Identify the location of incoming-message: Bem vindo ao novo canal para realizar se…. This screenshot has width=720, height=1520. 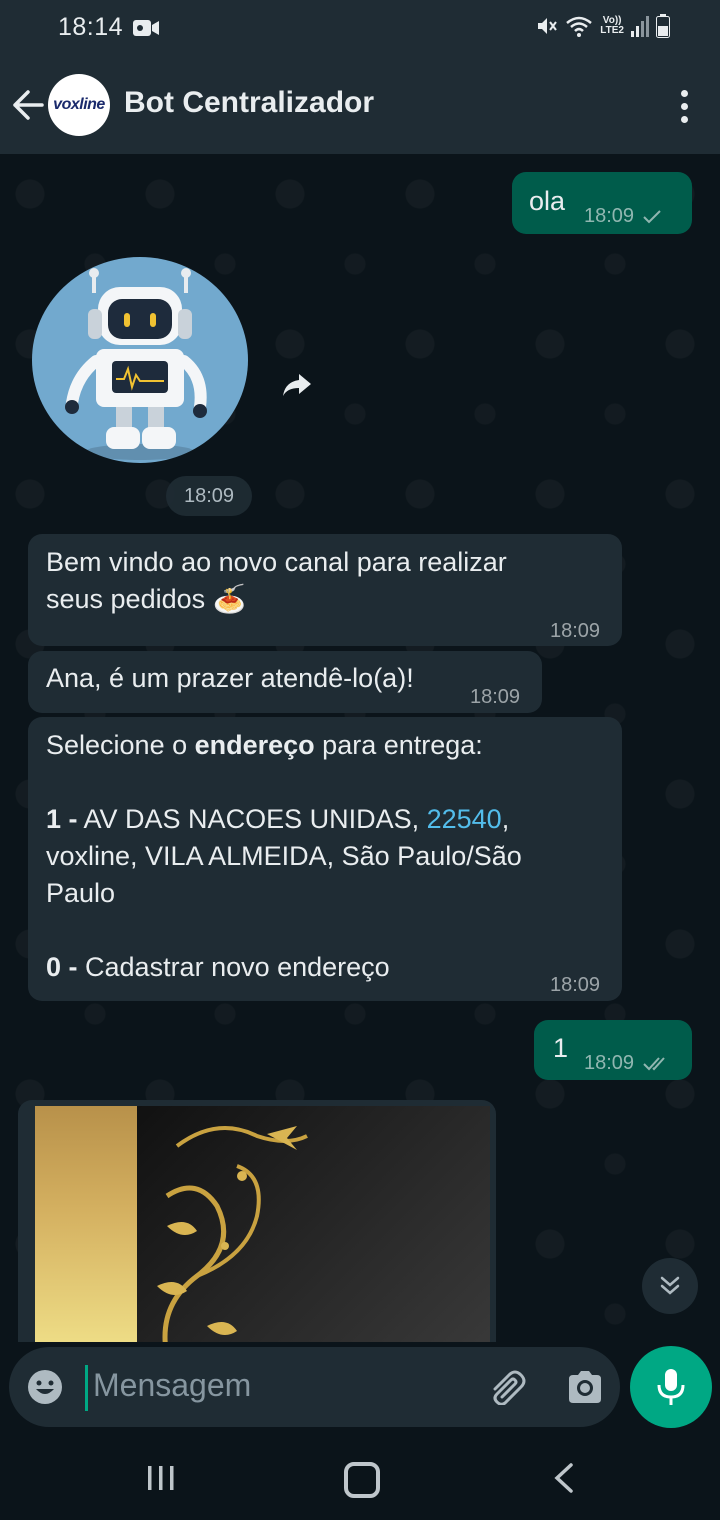
(325, 590).